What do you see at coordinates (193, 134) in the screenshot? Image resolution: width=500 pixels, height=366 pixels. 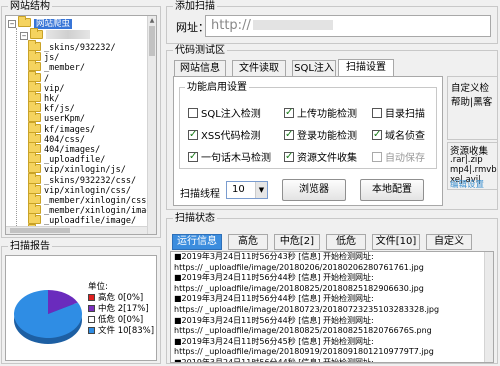 I see `checkbox-xss` at bounding box center [193, 134].